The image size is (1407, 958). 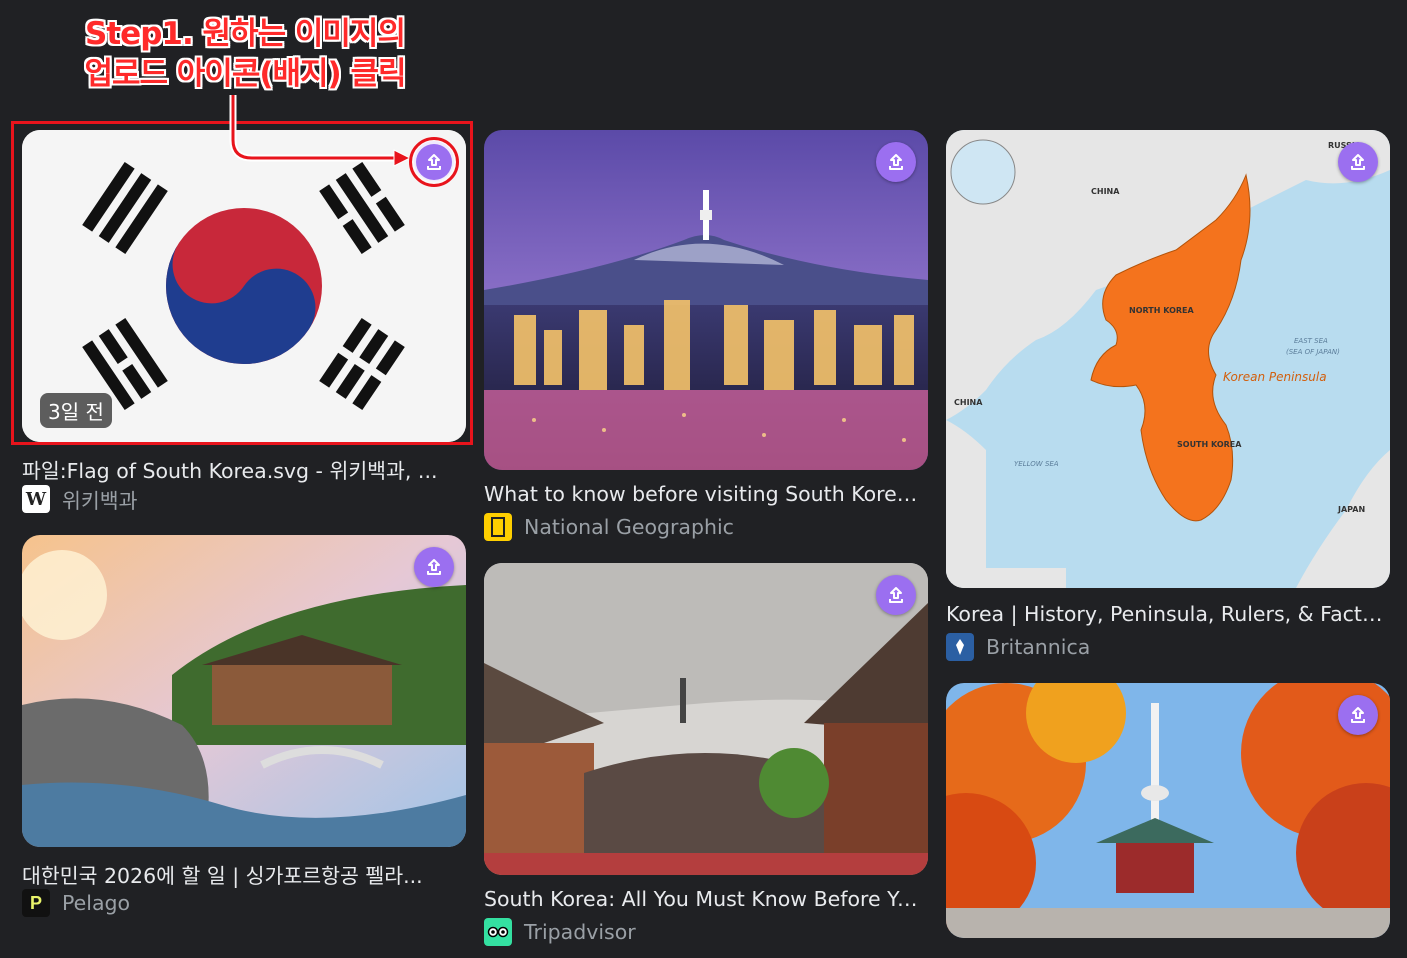 What do you see at coordinates (1162, 310) in the screenshot?
I see `map-label-north-korea: NORTH KOREA` at bounding box center [1162, 310].